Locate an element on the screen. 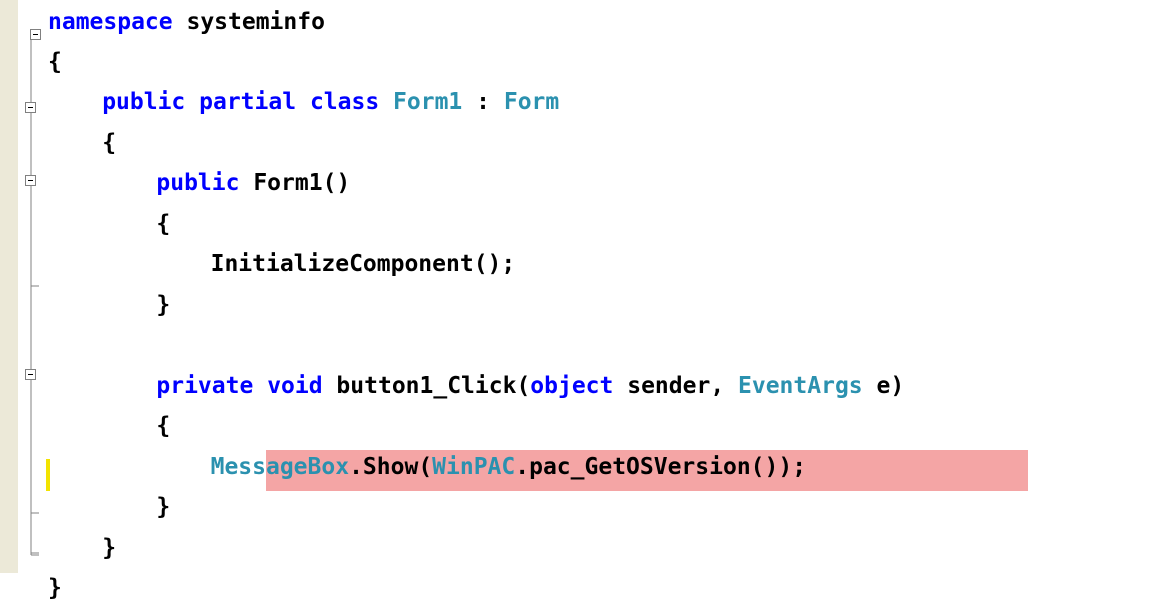 This screenshot has height=608, width=1159. type-token: EventArgs is located at coordinates (800, 386).